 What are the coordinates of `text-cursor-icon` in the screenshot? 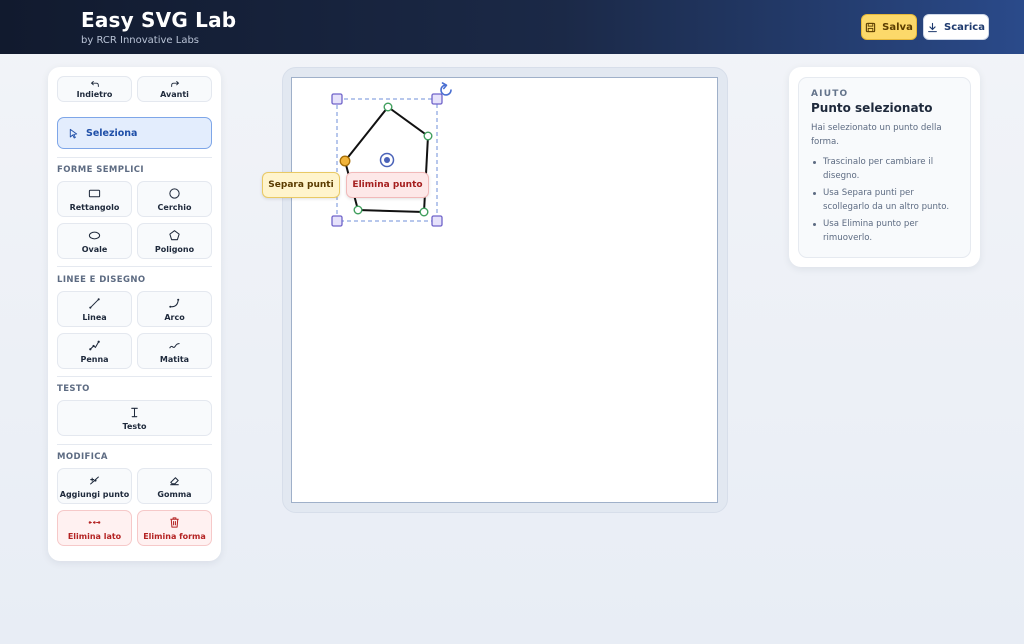 It's located at (134, 412).